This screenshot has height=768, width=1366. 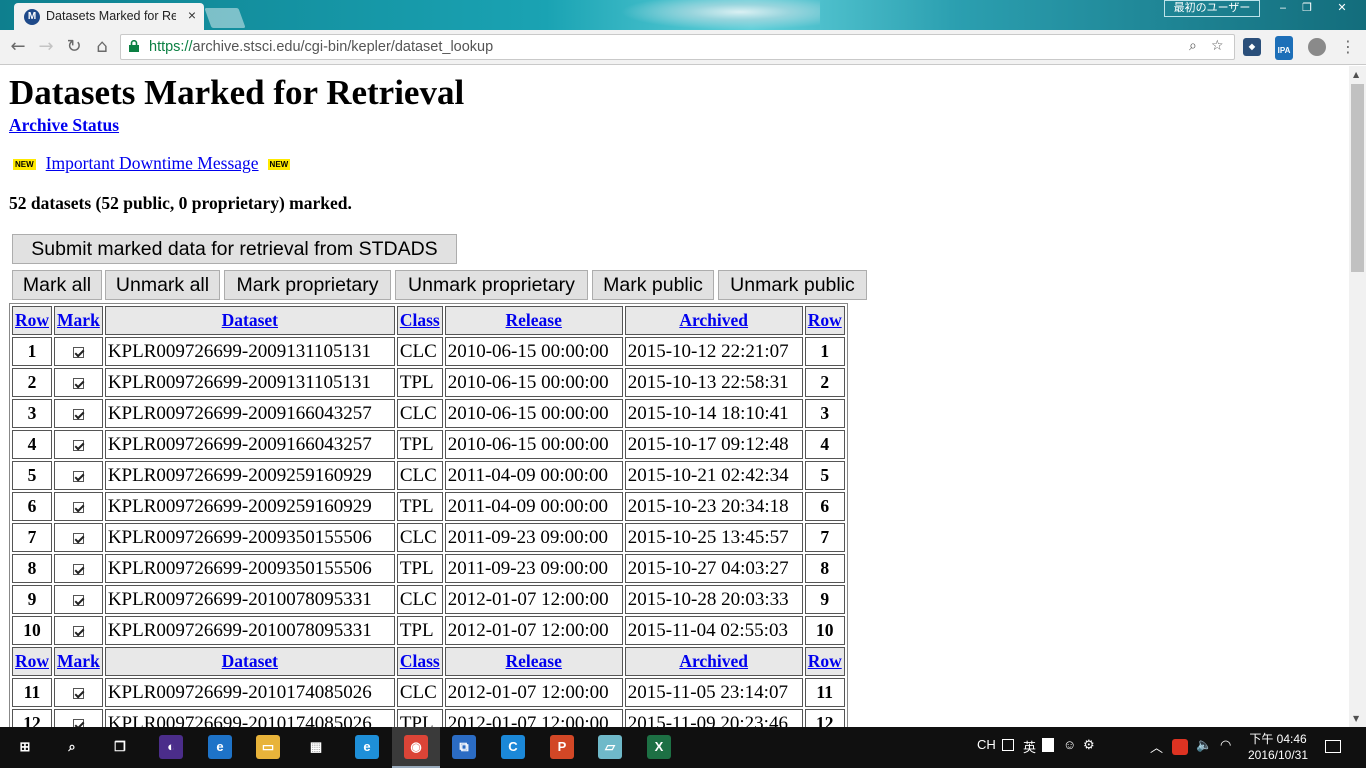 What do you see at coordinates (491, 285) in the screenshot?
I see `unmark-proprietary-button: Unmark proprietary` at bounding box center [491, 285].